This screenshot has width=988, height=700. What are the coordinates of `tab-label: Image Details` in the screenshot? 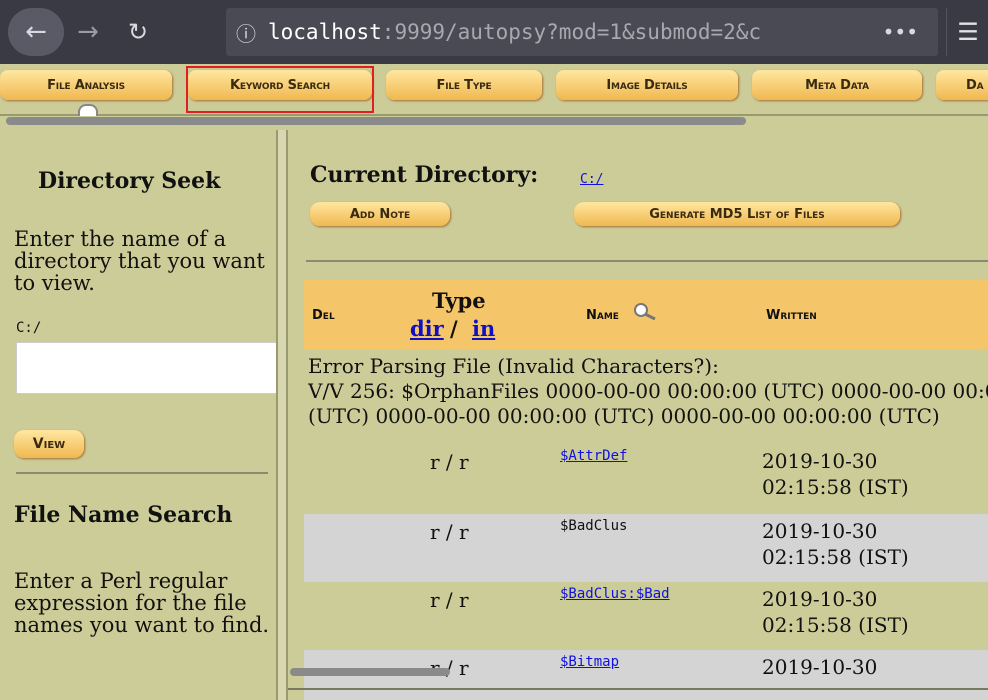 It's located at (647, 85).